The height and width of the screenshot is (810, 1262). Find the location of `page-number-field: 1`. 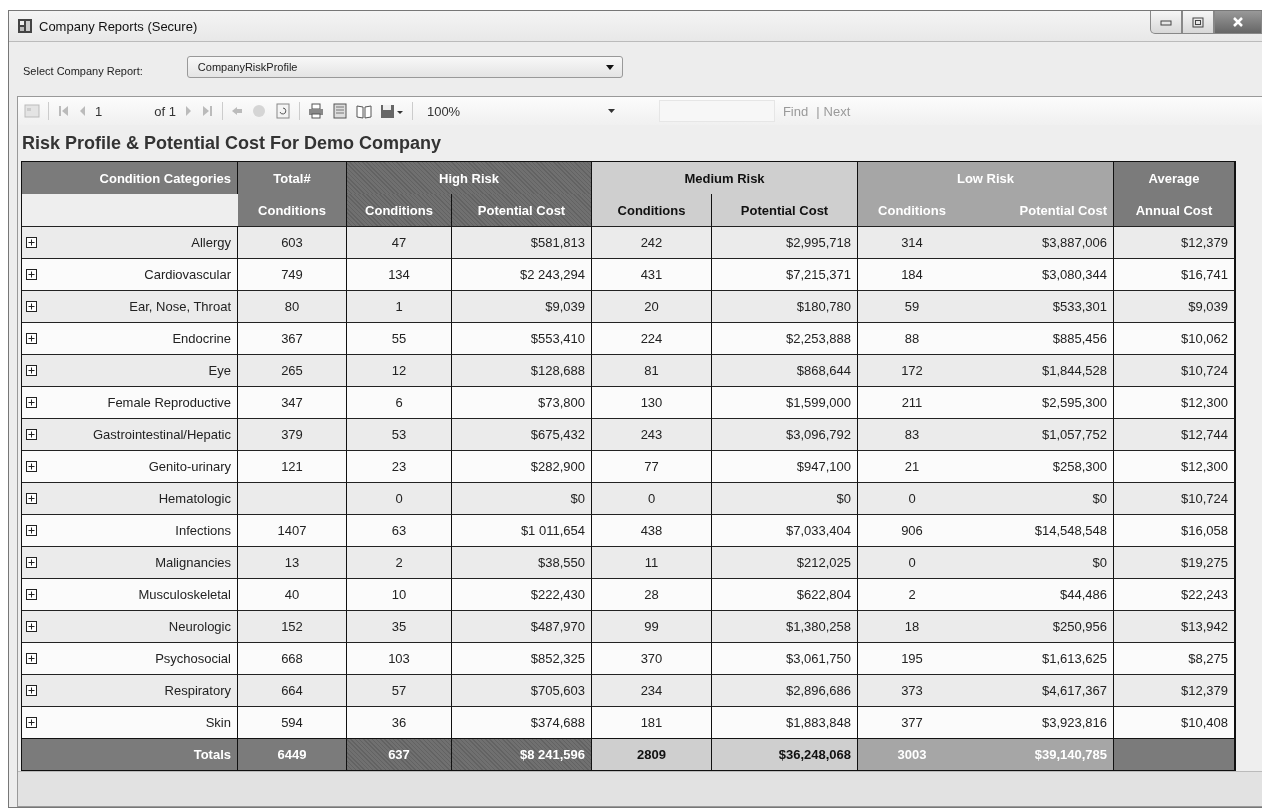

page-number-field: 1 is located at coordinates (99, 111).